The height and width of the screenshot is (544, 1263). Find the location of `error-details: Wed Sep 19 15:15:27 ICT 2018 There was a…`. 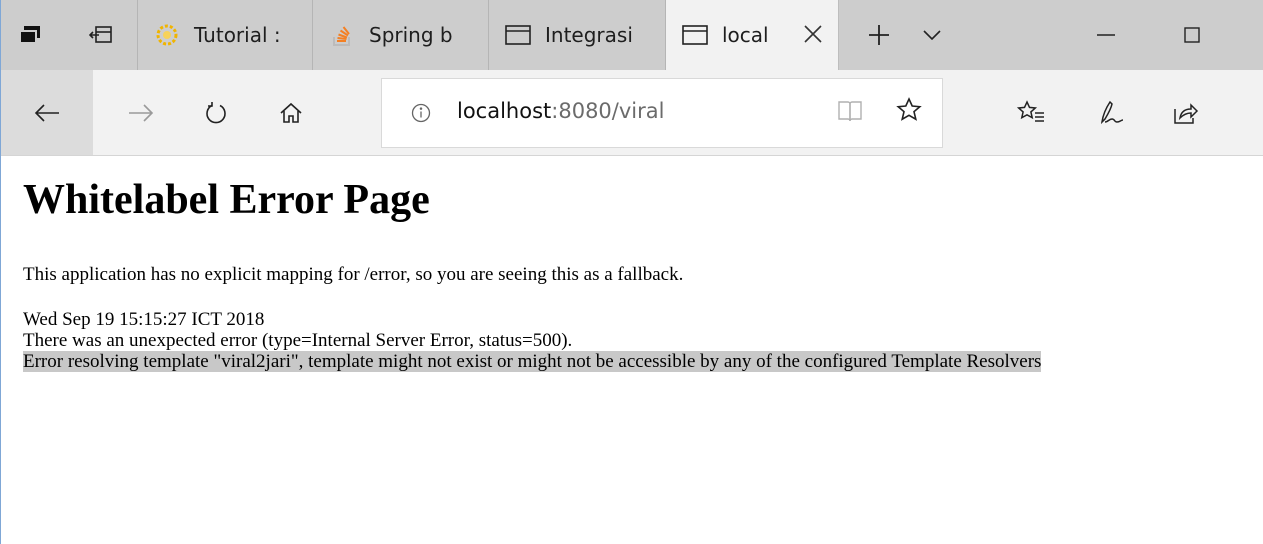

error-details: Wed Sep 19 15:15:27 ICT 2018 There was a… is located at coordinates (638, 340).